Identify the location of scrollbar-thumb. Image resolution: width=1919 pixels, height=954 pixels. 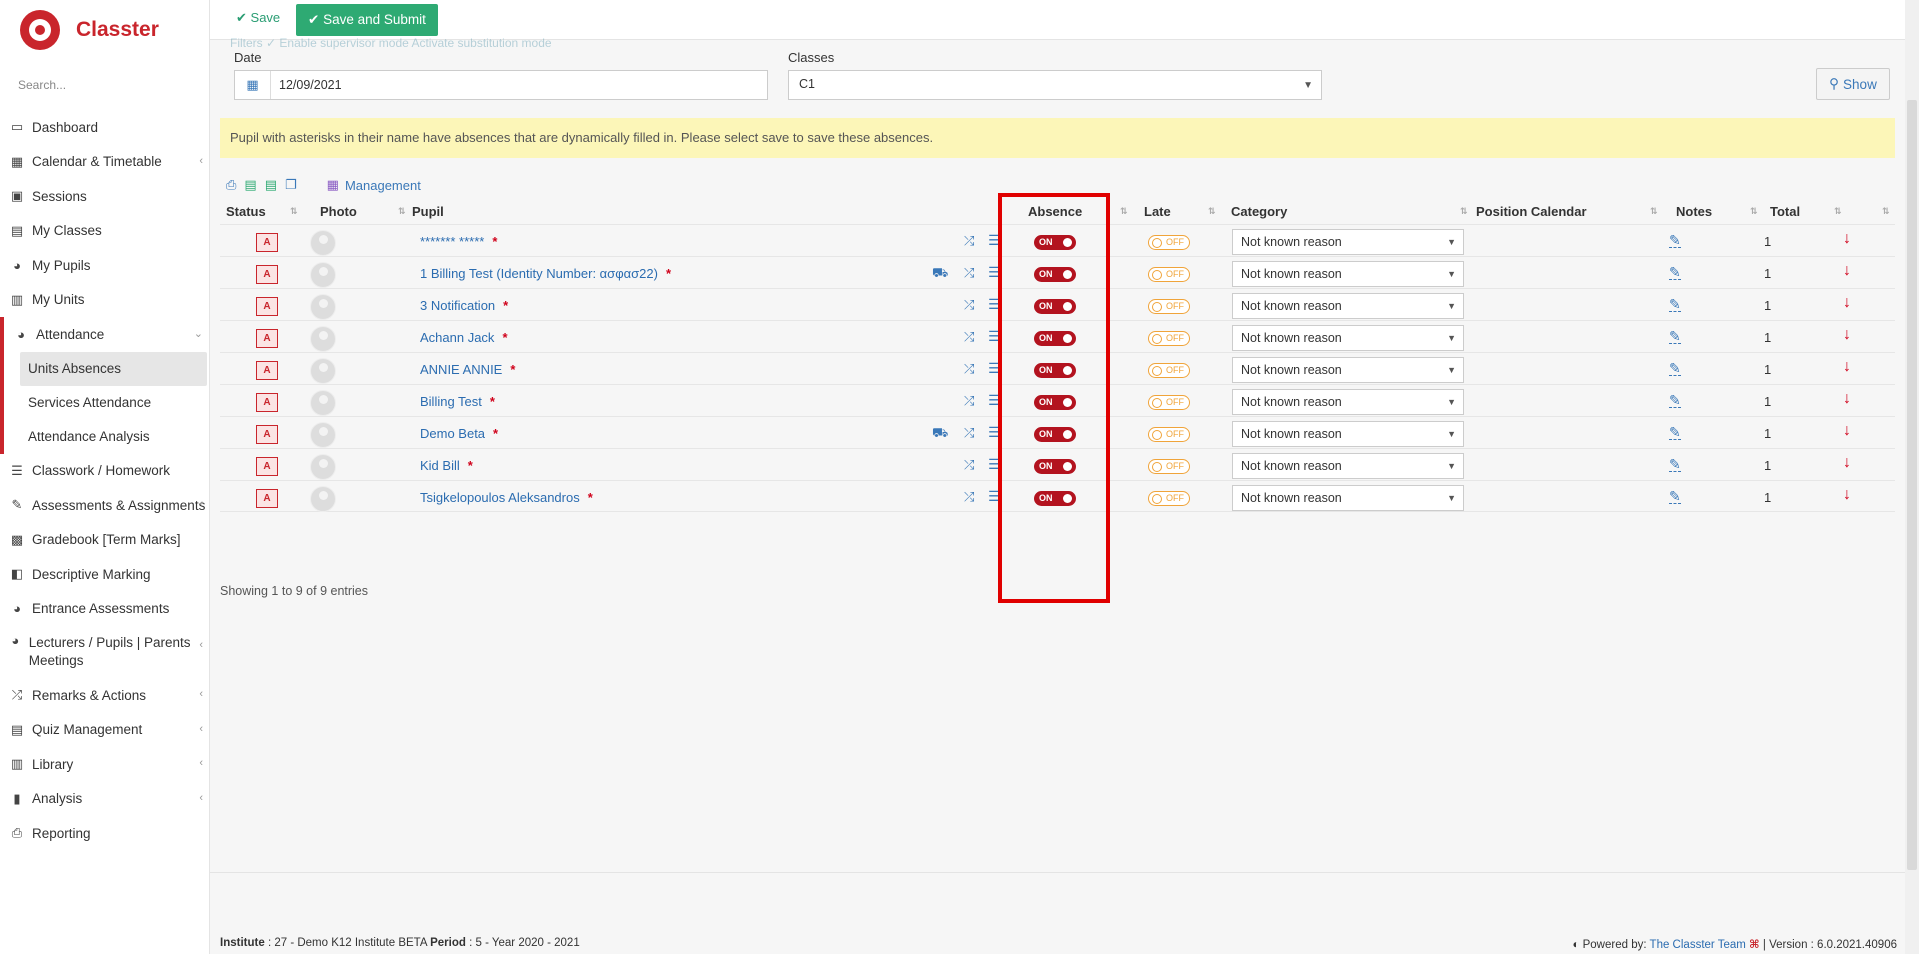
(1912, 485).